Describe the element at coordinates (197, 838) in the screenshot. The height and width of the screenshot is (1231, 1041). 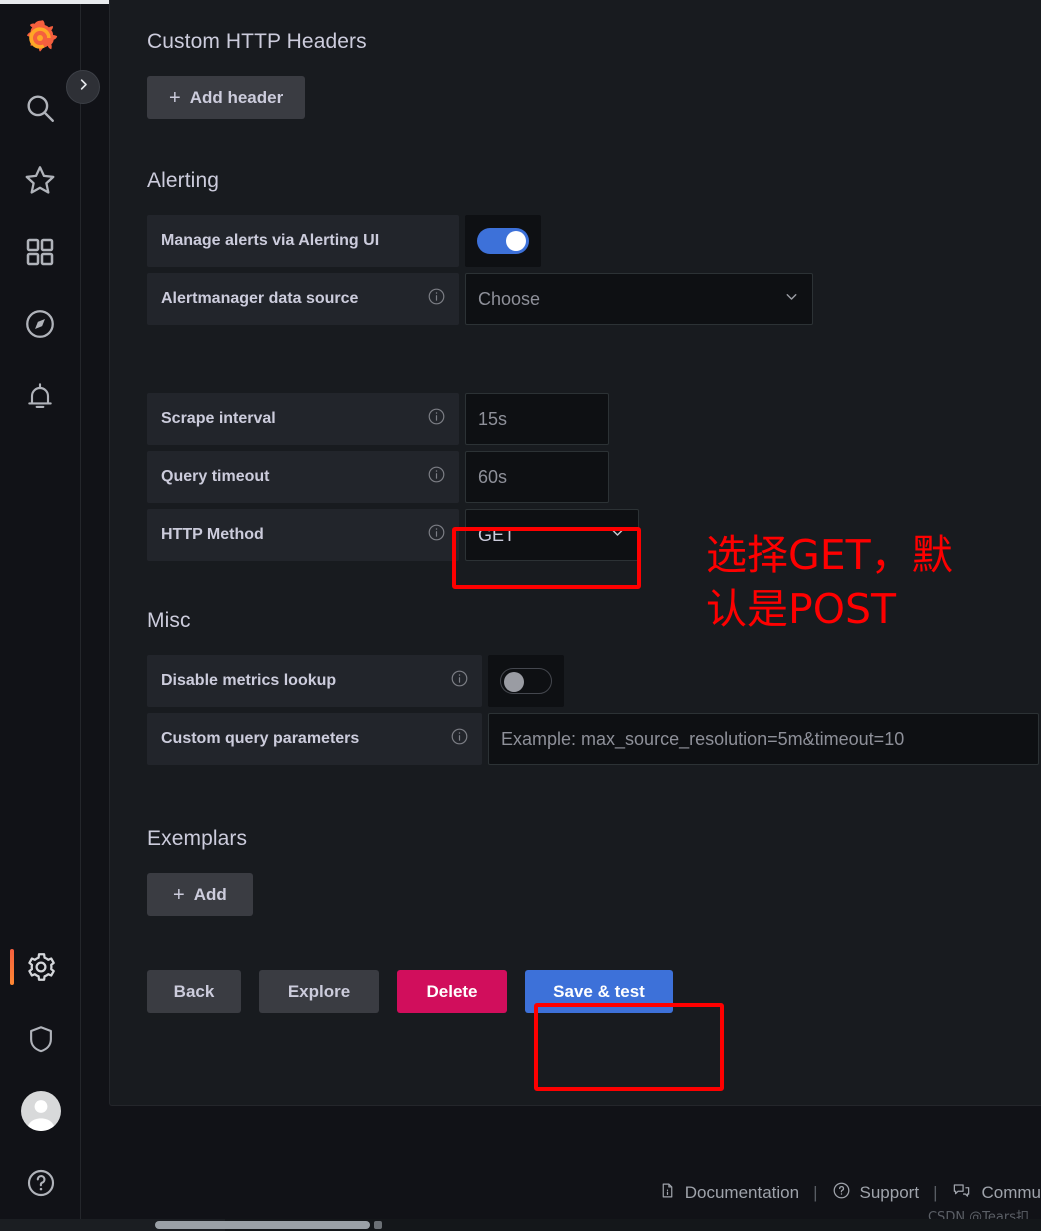
I see `exemplars-section-title: Exemplars` at that location.